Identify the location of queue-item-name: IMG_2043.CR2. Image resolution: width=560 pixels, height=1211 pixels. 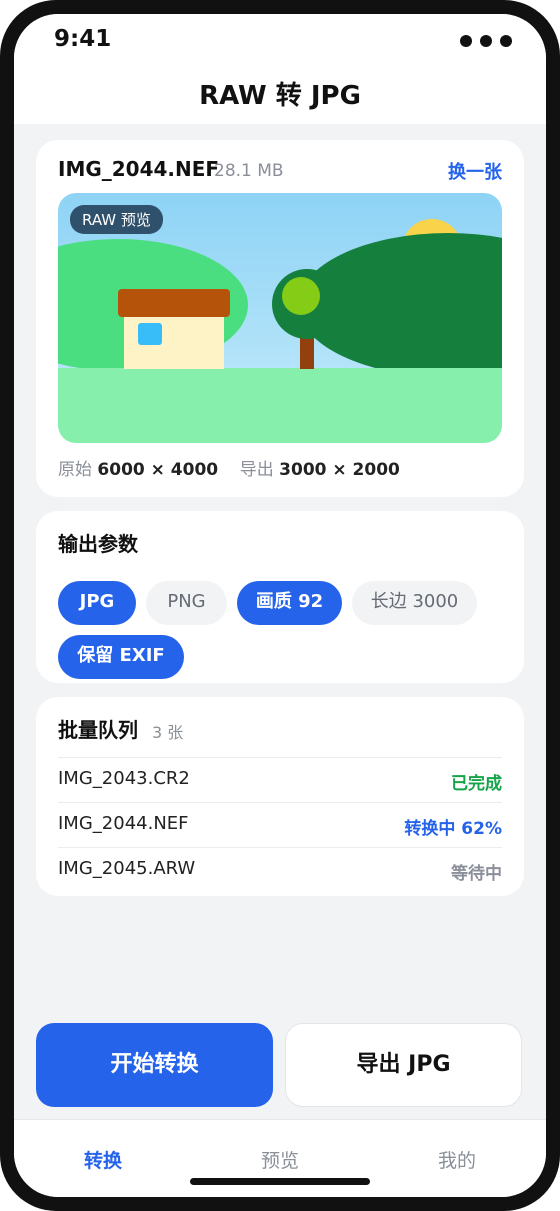
(124, 778).